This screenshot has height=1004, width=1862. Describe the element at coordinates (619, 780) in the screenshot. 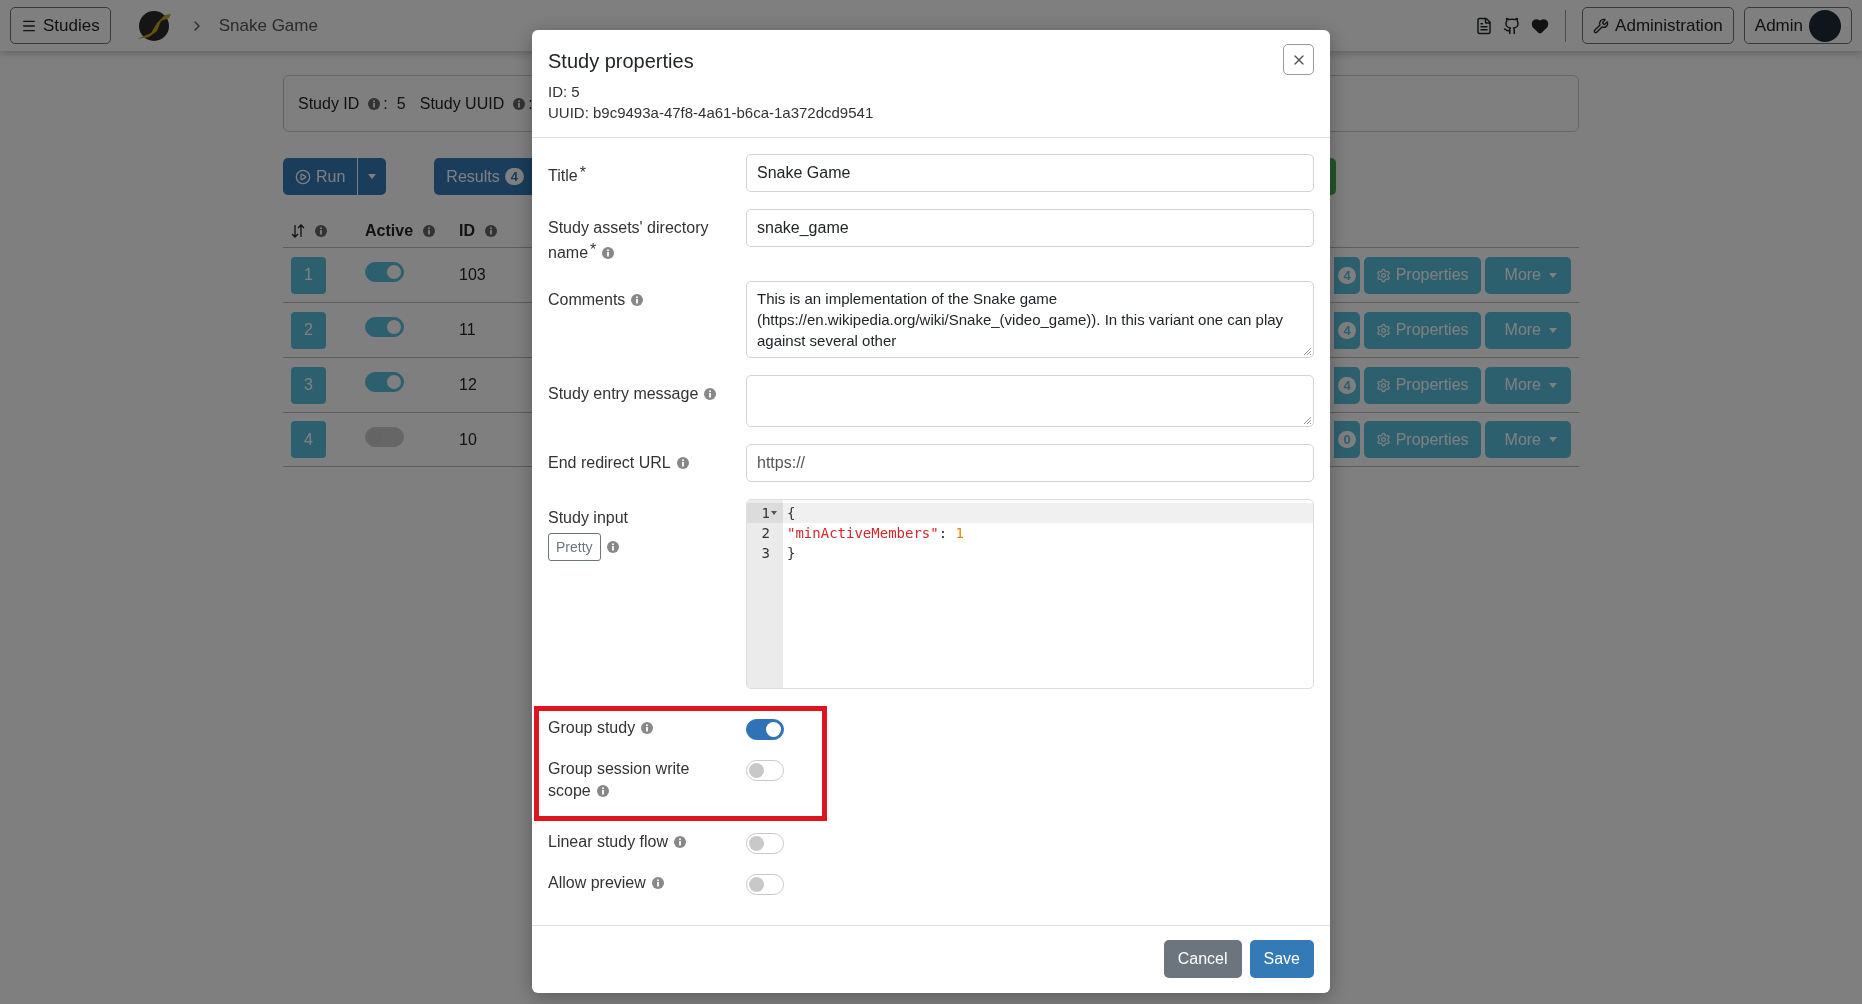

I see `toggle-label: Group session write scope` at that location.